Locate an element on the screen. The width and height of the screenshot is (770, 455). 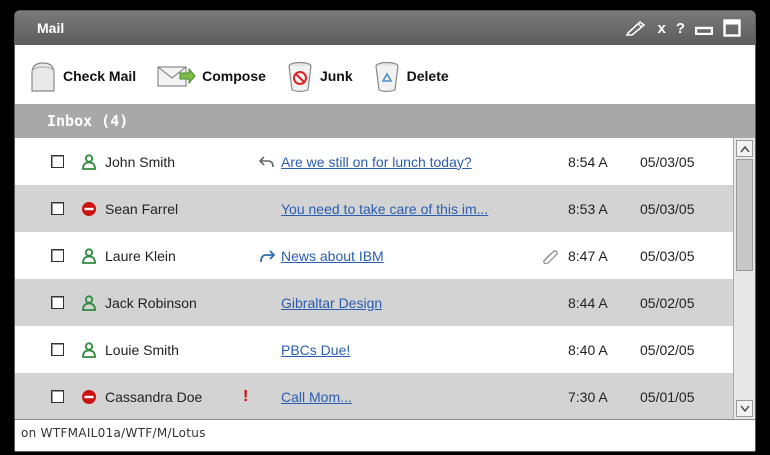
message-time: 8:47 A is located at coordinates (588, 255).